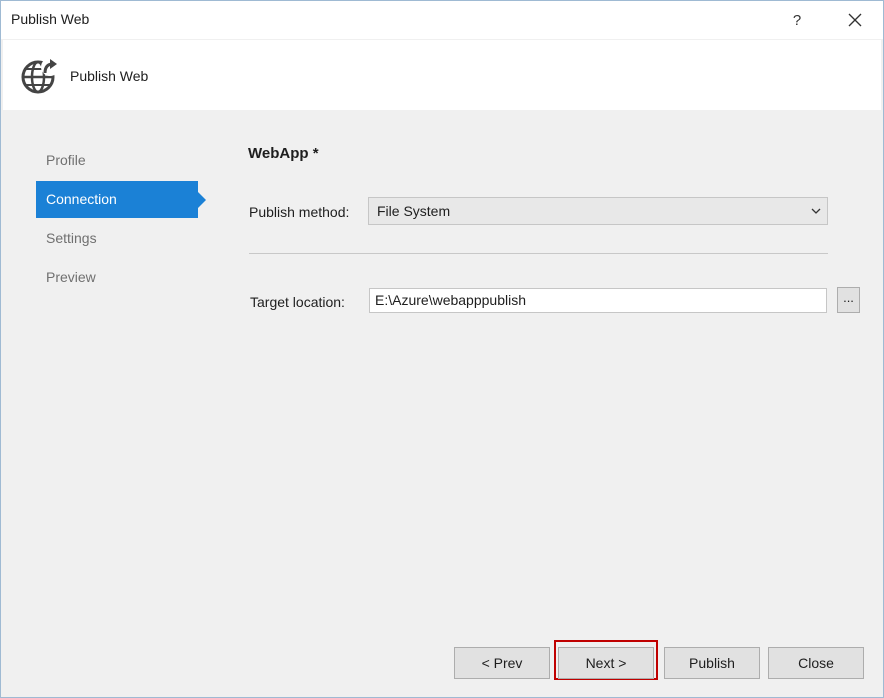 The height and width of the screenshot is (698, 884). What do you see at coordinates (40, 76) in the screenshot?
I see `globe-publish-icon` at bounding box center [40, 76].